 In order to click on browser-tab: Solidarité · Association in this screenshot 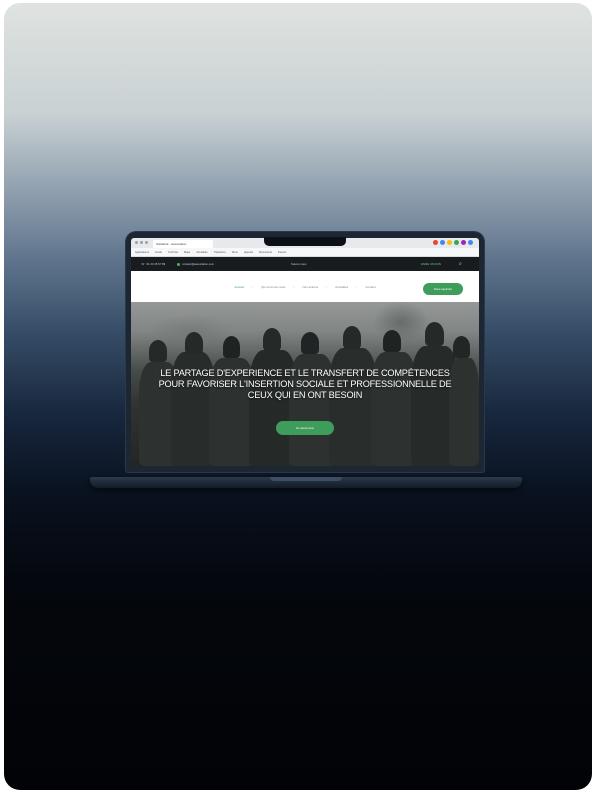, I will do `click(183, 244)`.